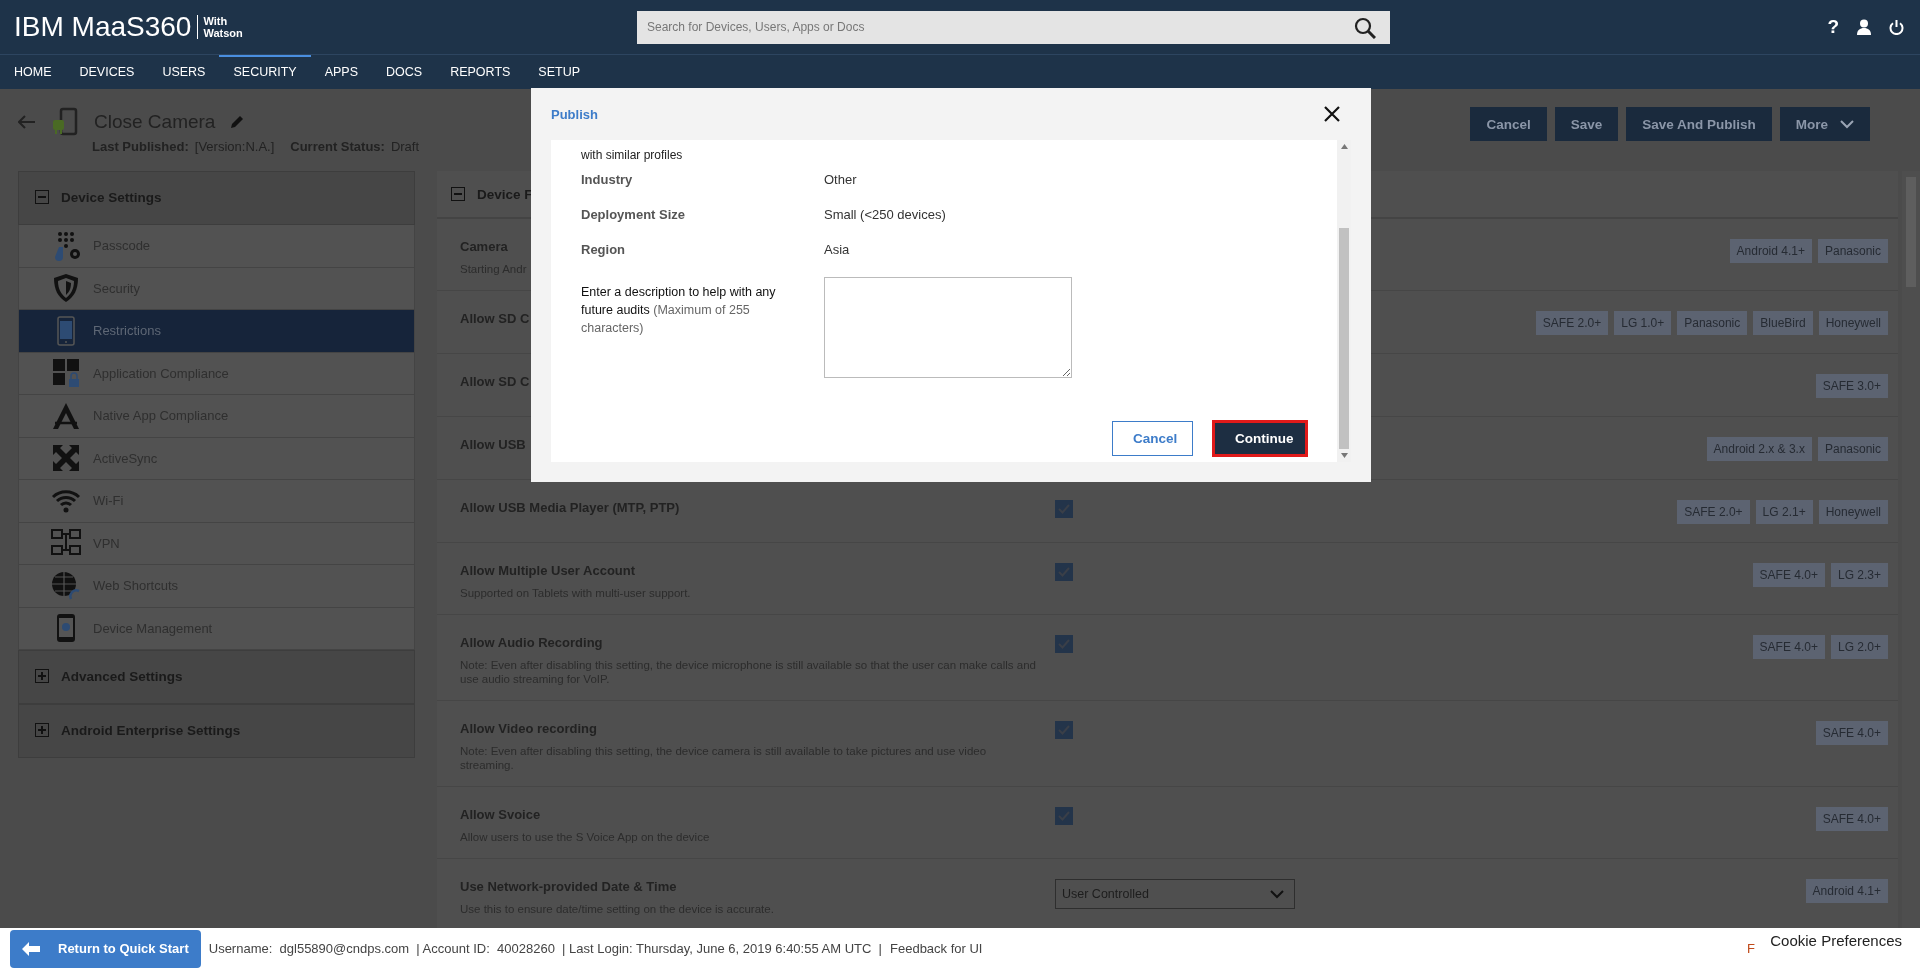 The height and width of the screenshot is (969, 1920). Describe the element at coordinates (107, 72) in the screenshot. I see `nav-tab: DEVICES` at that location.